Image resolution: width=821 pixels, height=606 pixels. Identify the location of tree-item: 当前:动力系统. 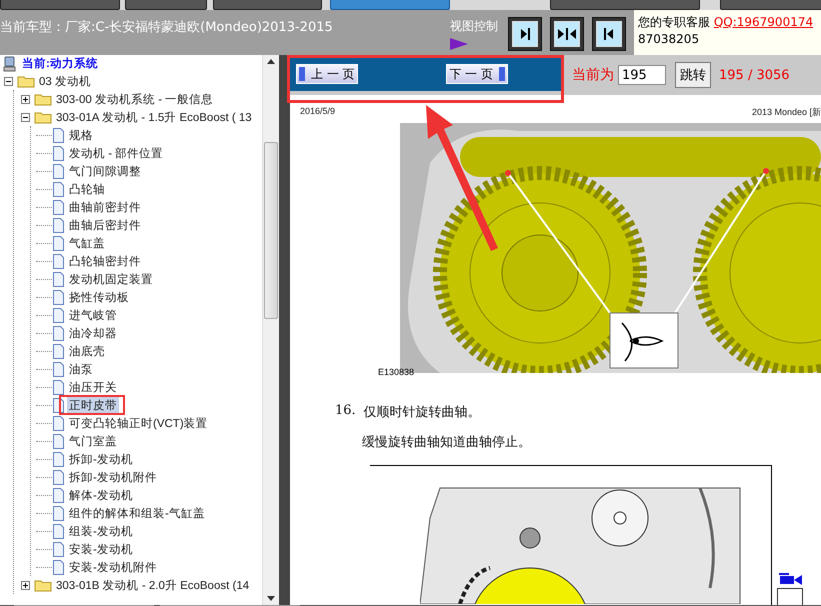
(60, 63).